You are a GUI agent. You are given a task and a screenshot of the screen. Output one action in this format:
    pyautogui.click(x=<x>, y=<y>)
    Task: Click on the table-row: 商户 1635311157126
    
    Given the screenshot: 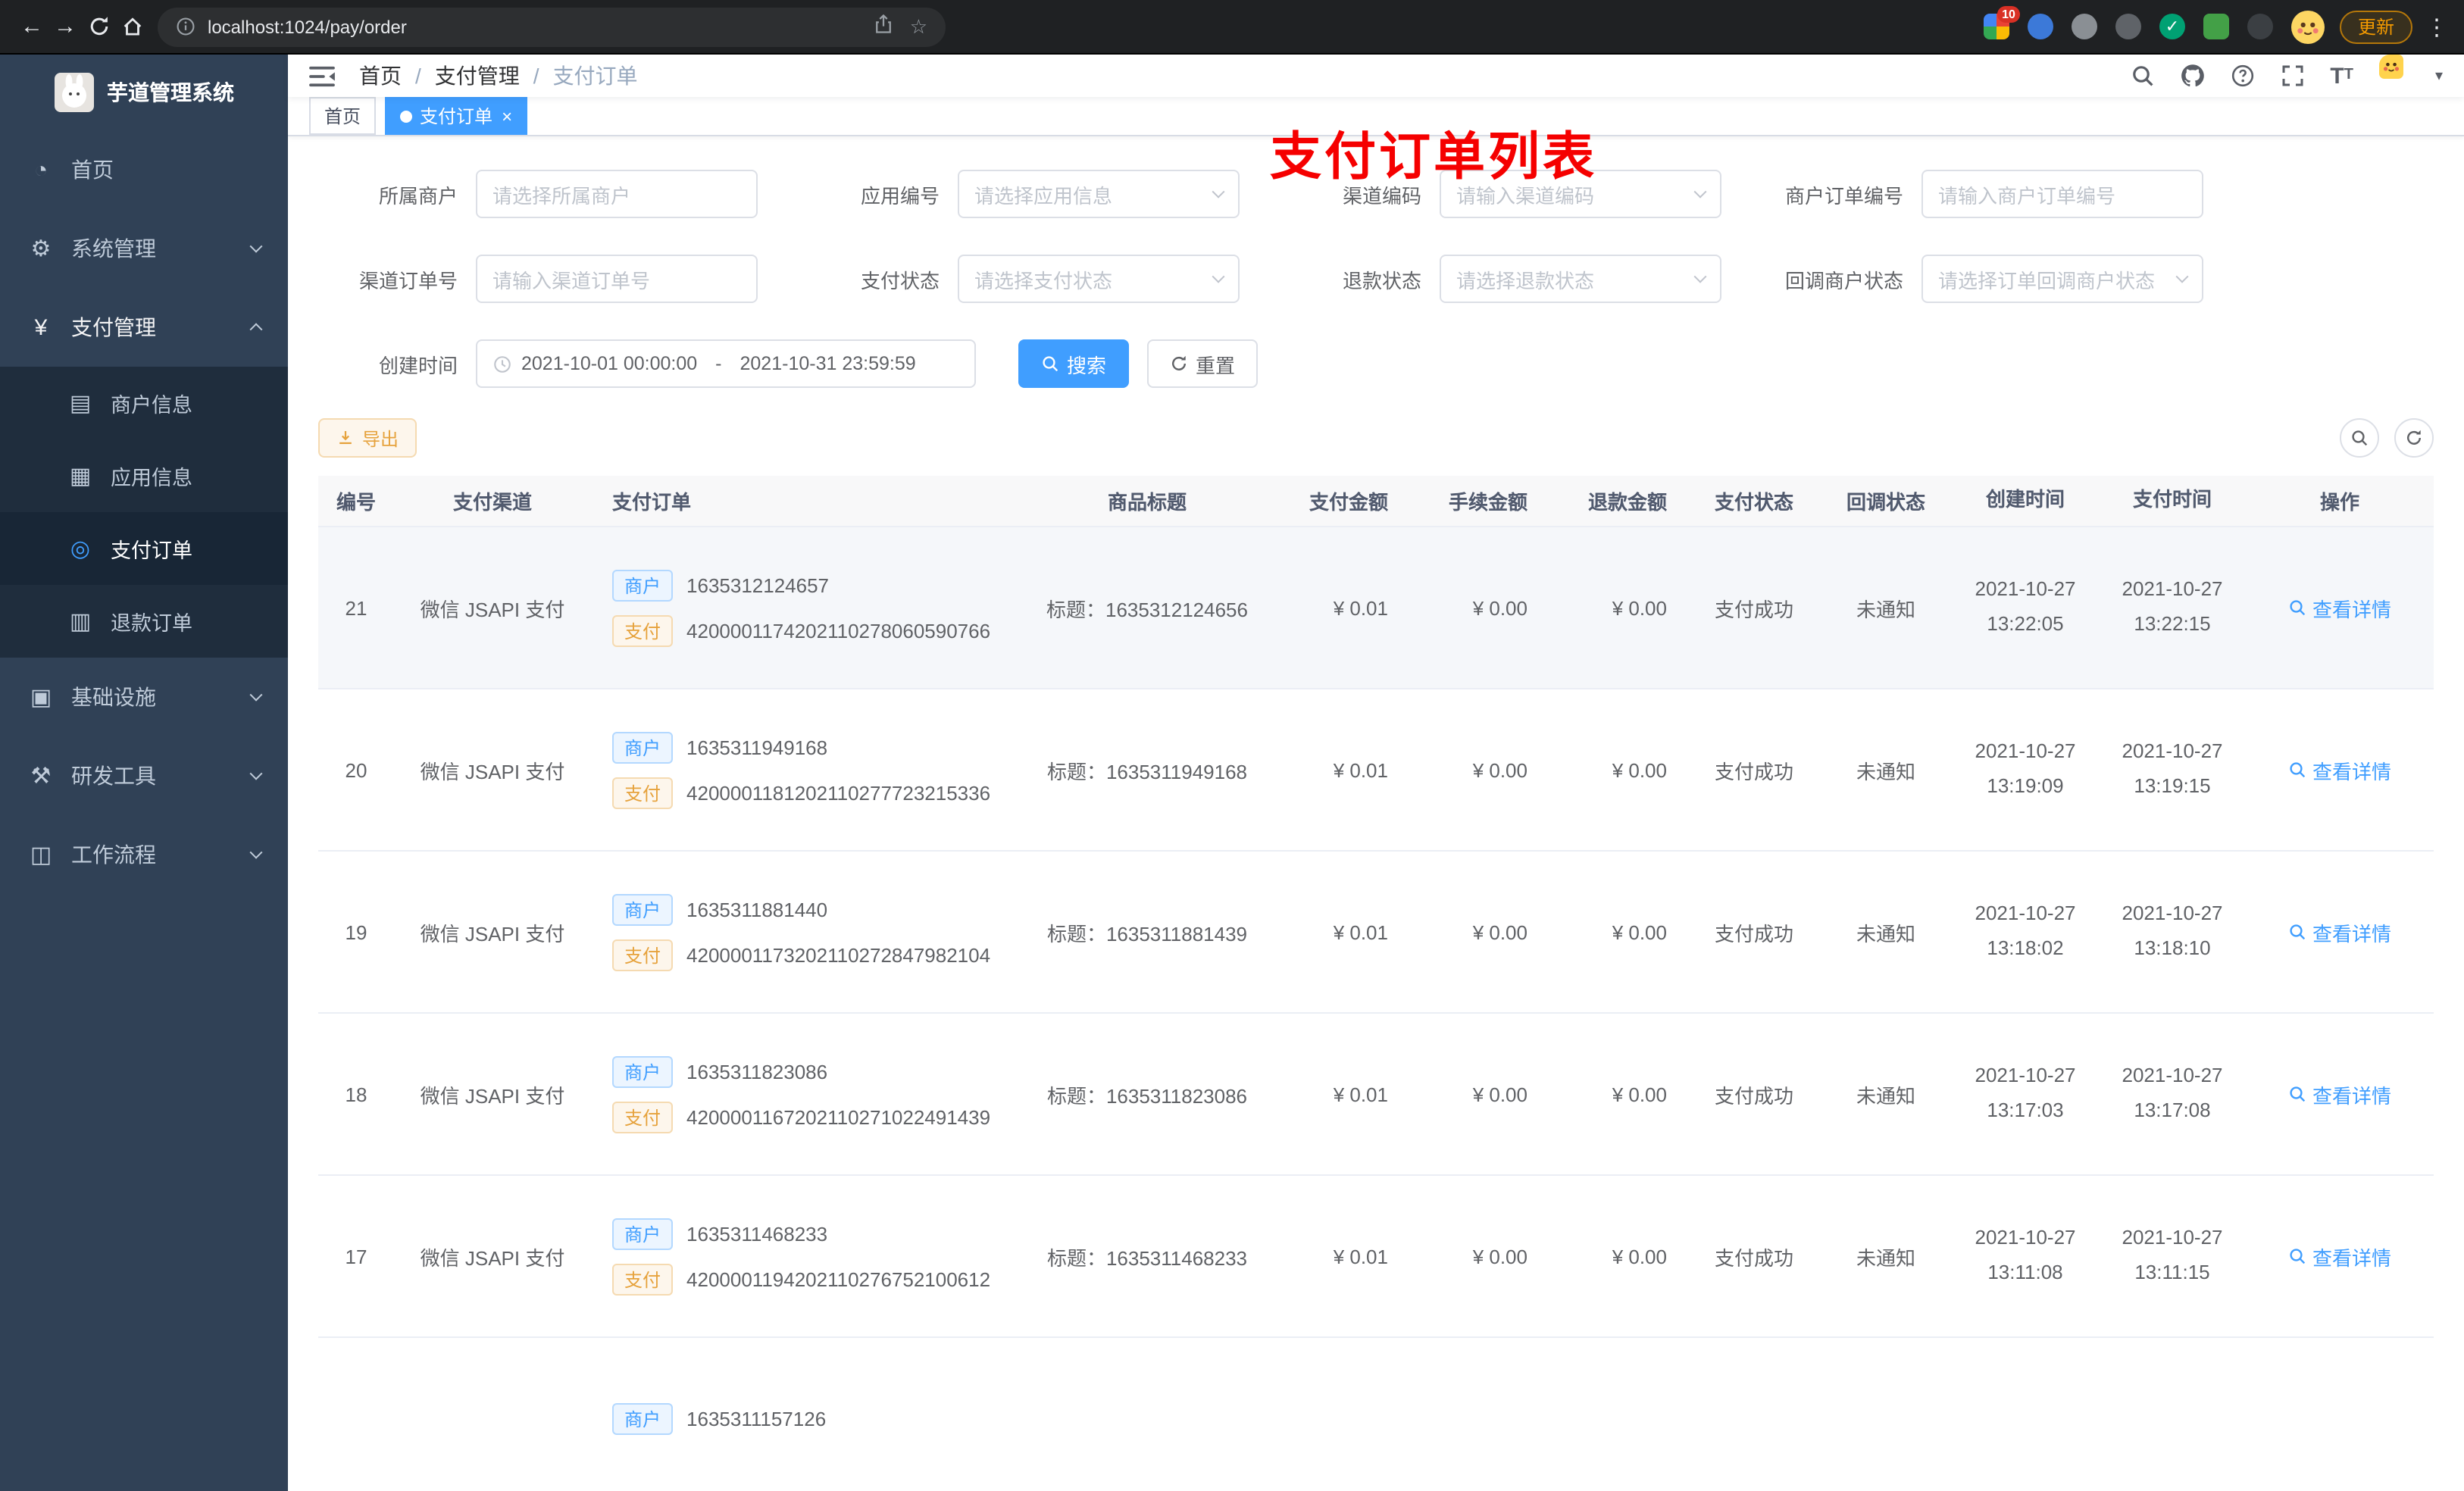 What is the action you would take?
    pyautogui.click(x=1376, y=1414)
    